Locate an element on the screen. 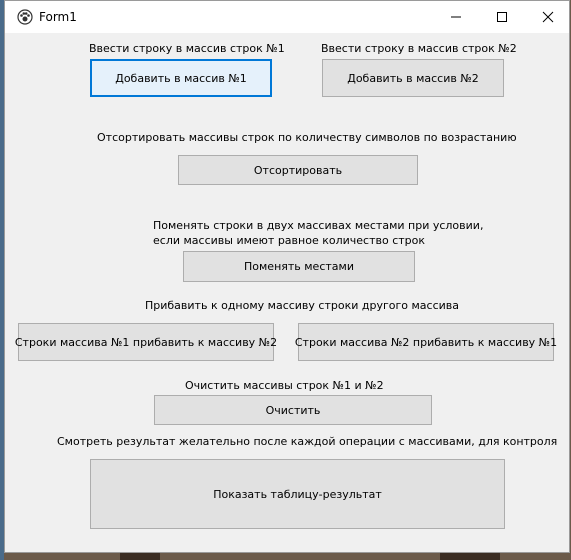  sort-button: Отсортировать is located at coordinates (298, 170).